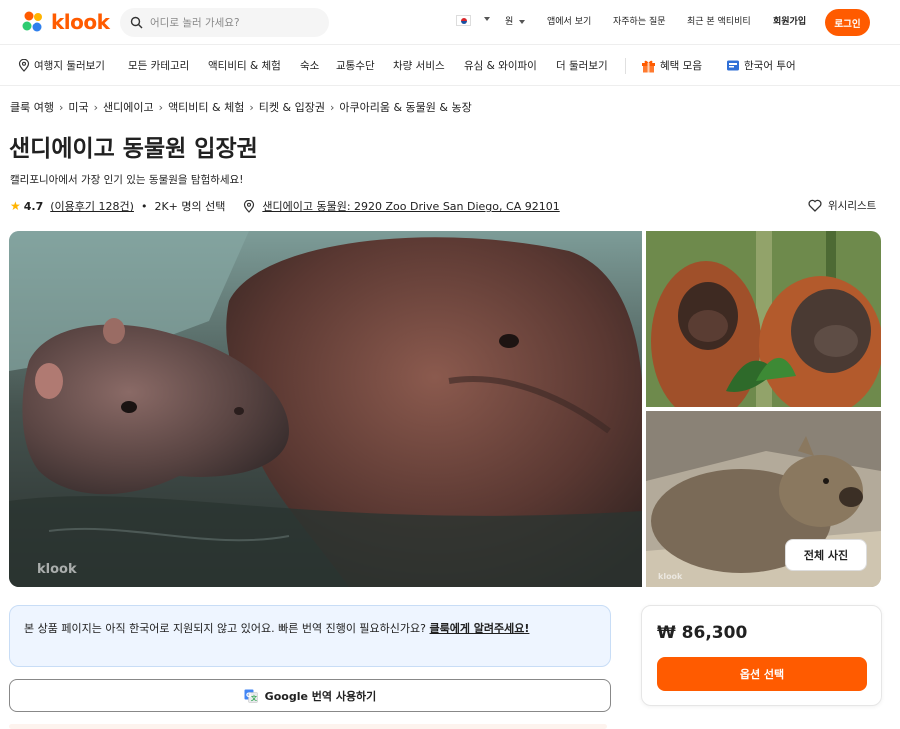 The width and height of the screenshot is (900, 729). Describe the element at coordinates (235, 22) in the screenshot. I see `search-input` at that location.